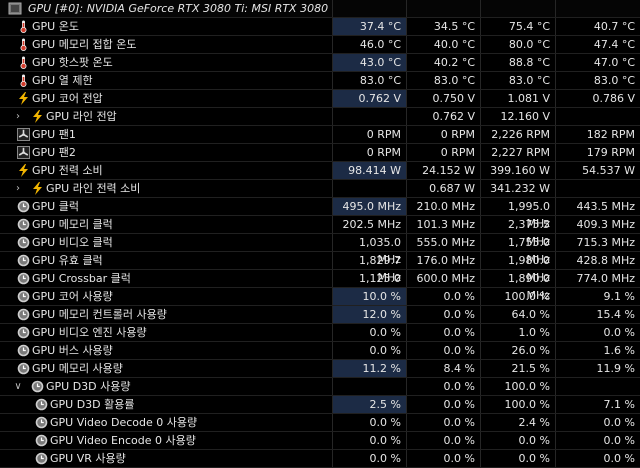 This screenshot has width=640, height=468. I want to click on sensor-name-cell: GPU D3D 활용률, so click(166, 404).